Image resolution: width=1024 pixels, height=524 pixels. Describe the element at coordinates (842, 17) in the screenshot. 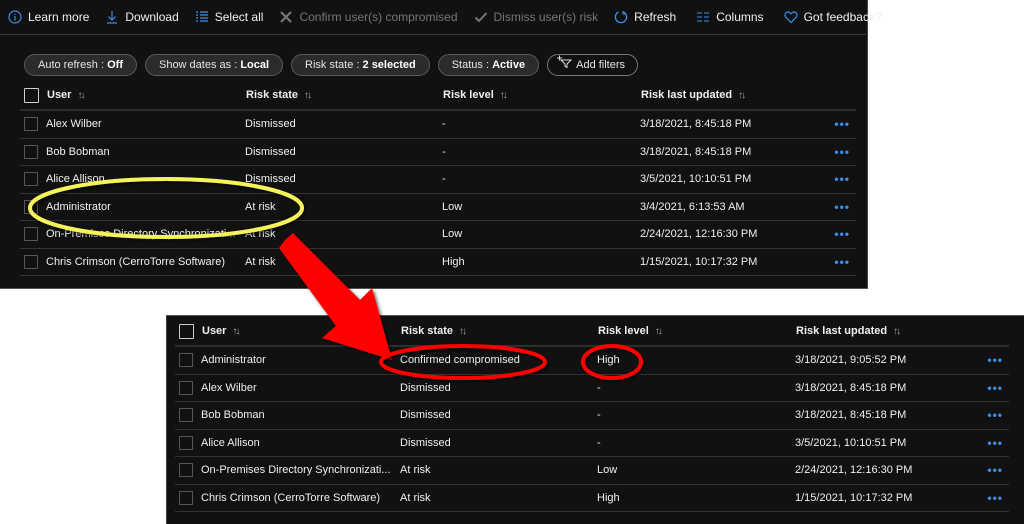

I see `feedback-label: Got feedback?` at that location.